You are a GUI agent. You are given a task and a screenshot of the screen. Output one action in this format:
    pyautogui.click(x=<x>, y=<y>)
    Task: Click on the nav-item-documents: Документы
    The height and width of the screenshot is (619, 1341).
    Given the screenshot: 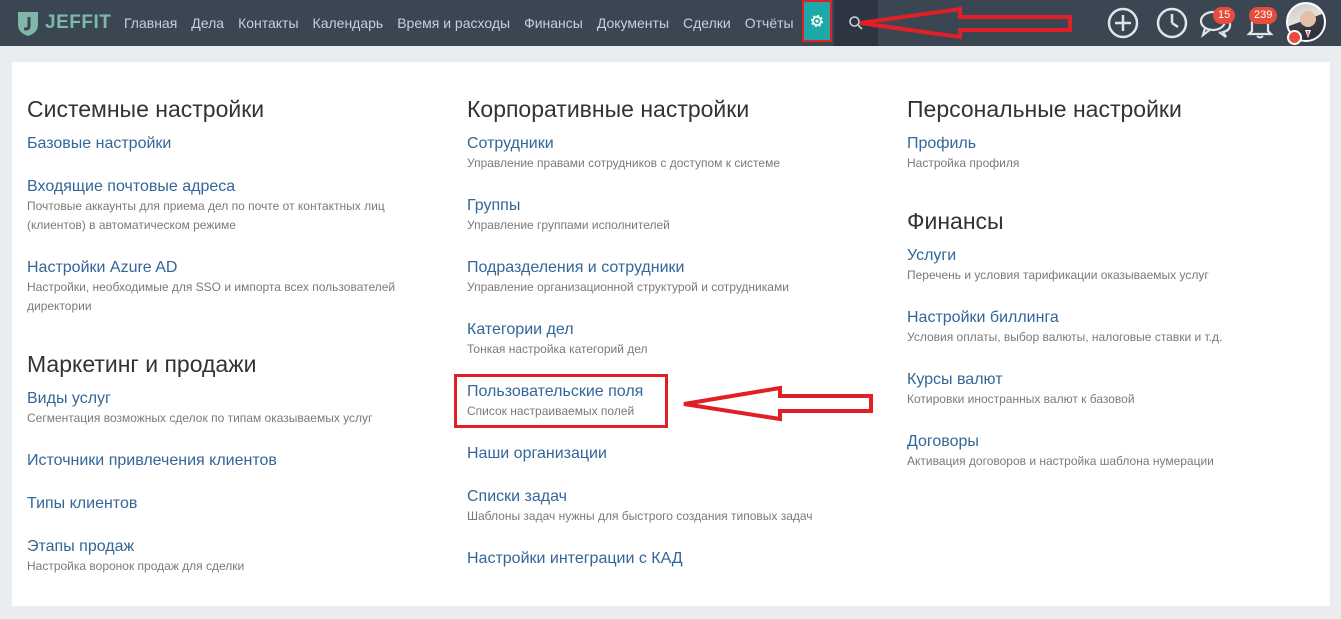 What is the action you would take?
    pyautogui.click(x=633, y=23)
    